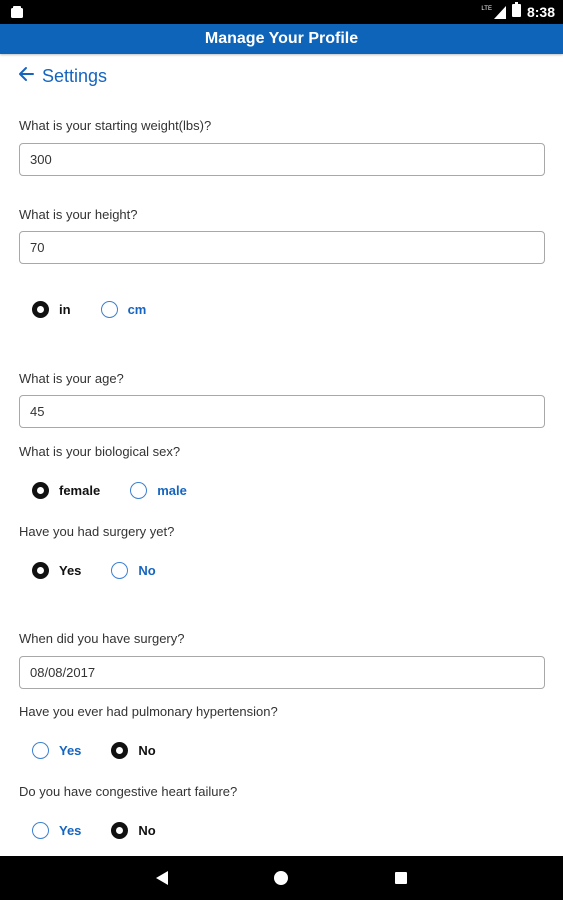  I want to click on surgery-label: Have you had surgery yet?, so click(97, 531).